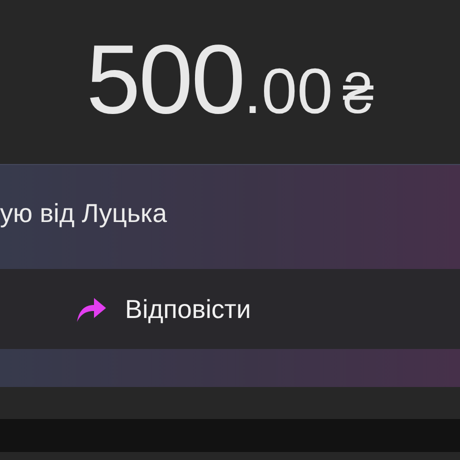 Image resolution: width=460 pixels, height=460 pixels. What do you see at coordinates (83, 213) in the screenshot?
I see `message-text: ую від Луцька` at bounding box center [83, 213].